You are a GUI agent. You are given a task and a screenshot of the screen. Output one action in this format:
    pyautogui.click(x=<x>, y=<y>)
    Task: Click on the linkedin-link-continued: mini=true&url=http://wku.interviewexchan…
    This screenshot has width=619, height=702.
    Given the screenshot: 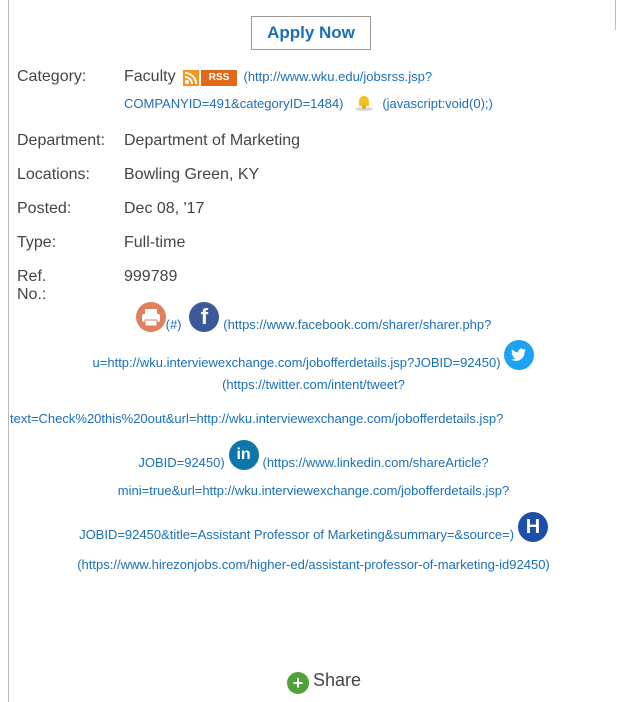 What is the action you would take?
    pyautogui.click(x=313, y=490)
    